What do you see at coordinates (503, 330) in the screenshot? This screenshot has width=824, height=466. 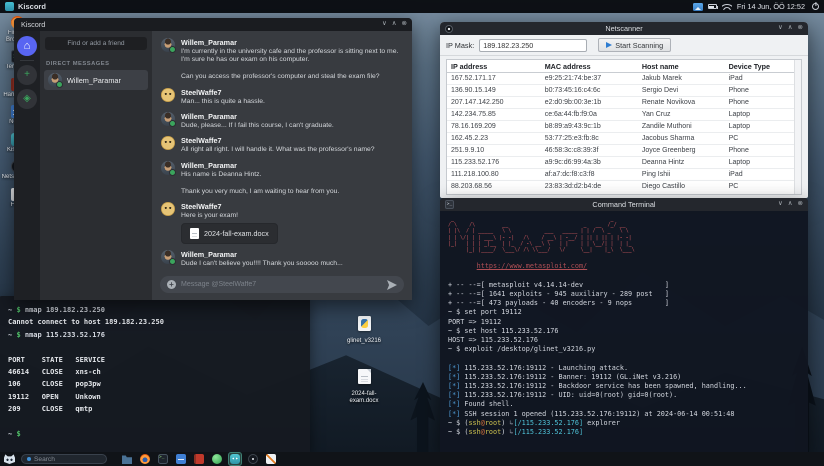 I see `terminal-line: ~ $ set host 115.233.52.176` at bounding box center [503, 330].